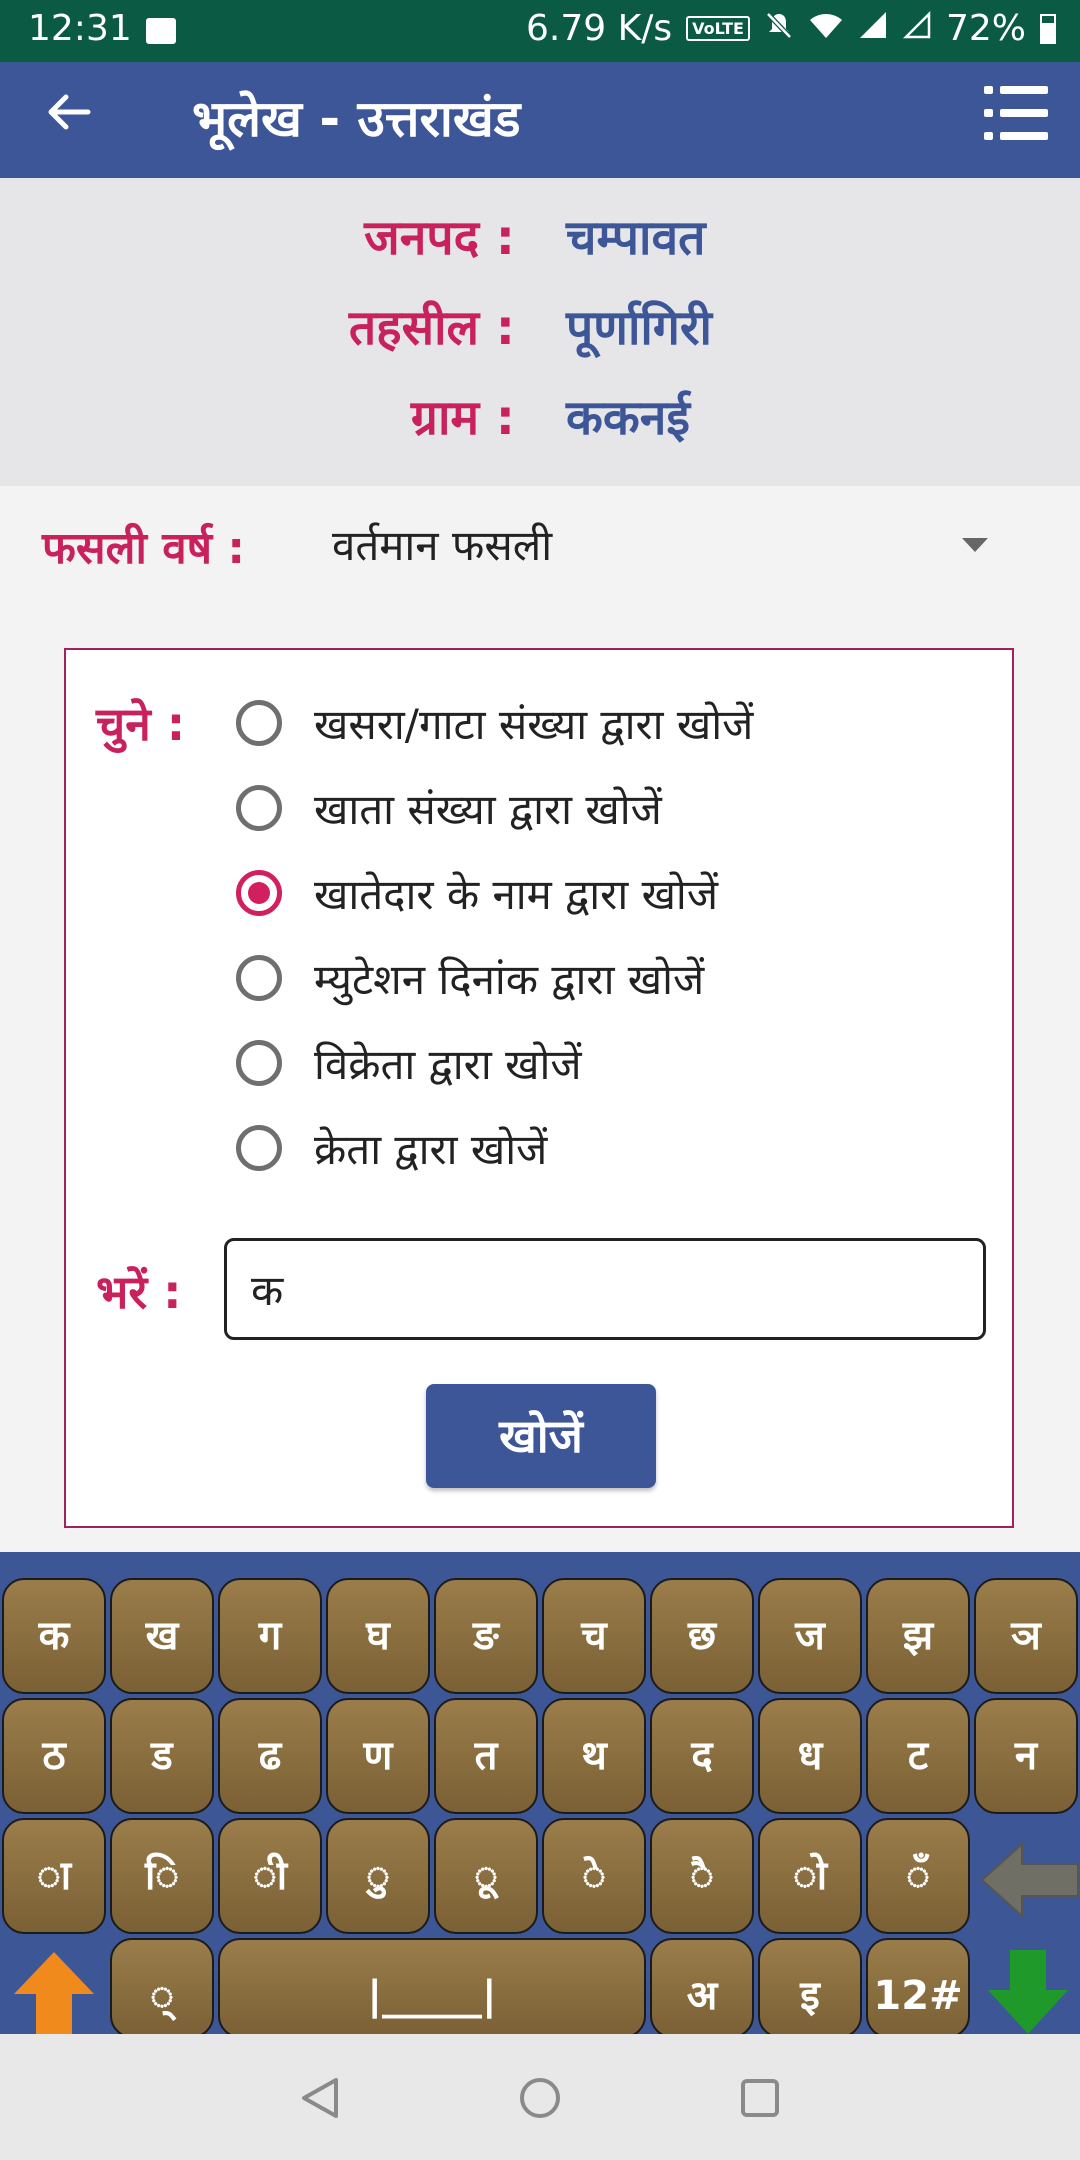  What do you see at coordinates (432, 1988) in the screenshot?
I see `space-key: |_____|` at bounding box center [432, 1988].